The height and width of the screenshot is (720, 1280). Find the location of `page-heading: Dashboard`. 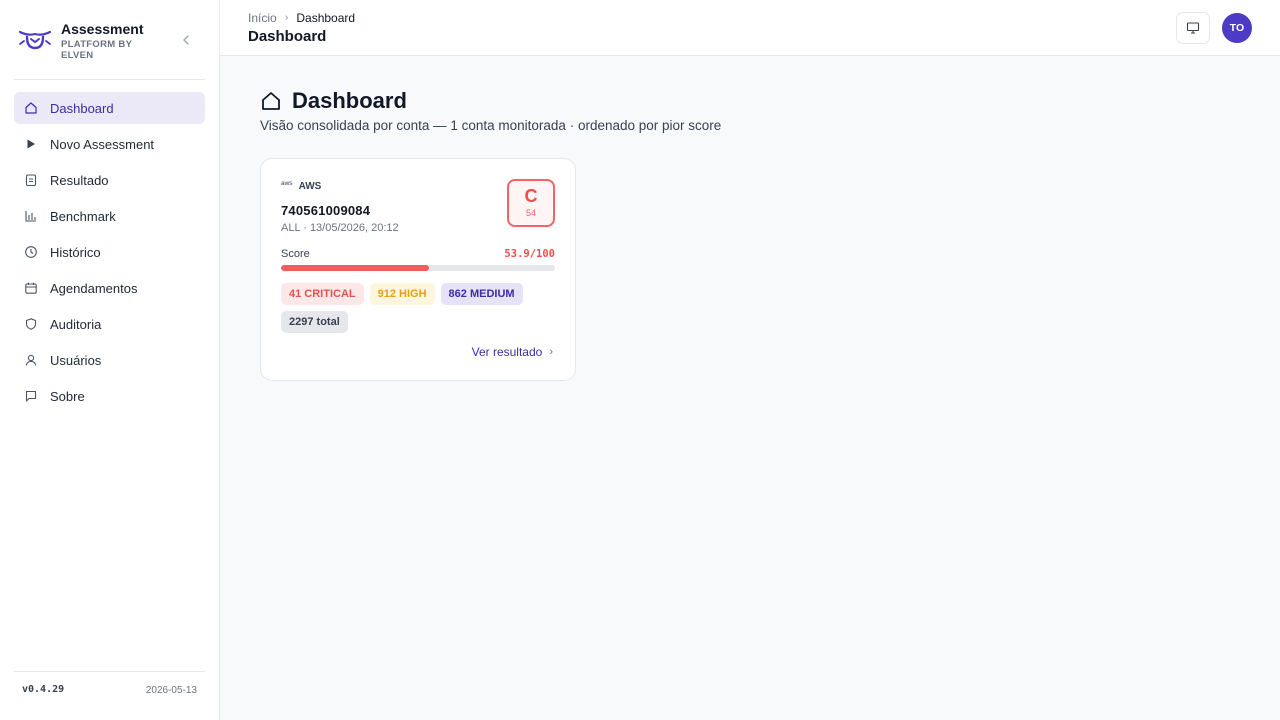

page-heading: Dashboard is located at coordinates (333, 101).